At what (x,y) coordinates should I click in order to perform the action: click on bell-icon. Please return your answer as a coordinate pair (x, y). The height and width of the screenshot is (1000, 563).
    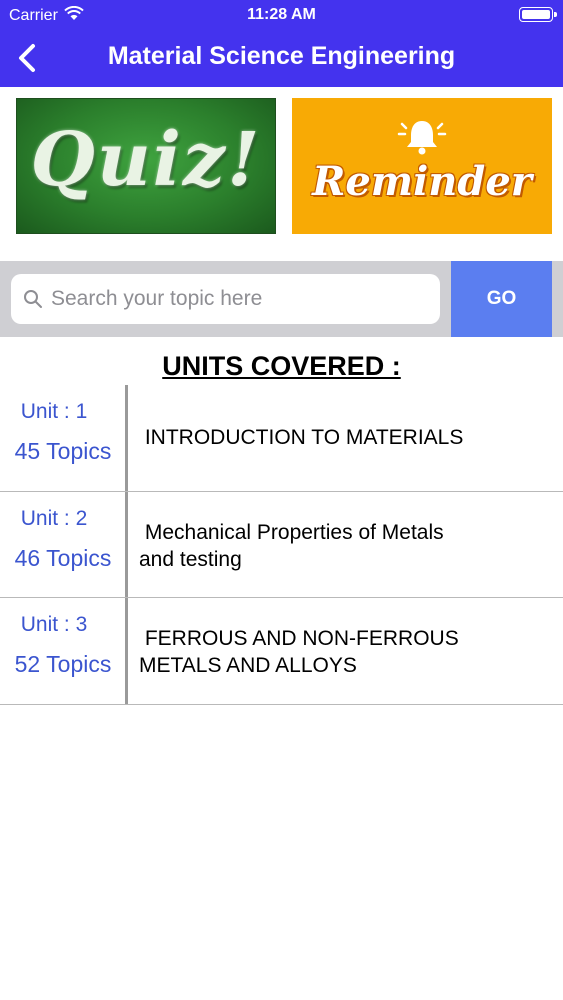
    Looking at the image, I should click on (422, 138).